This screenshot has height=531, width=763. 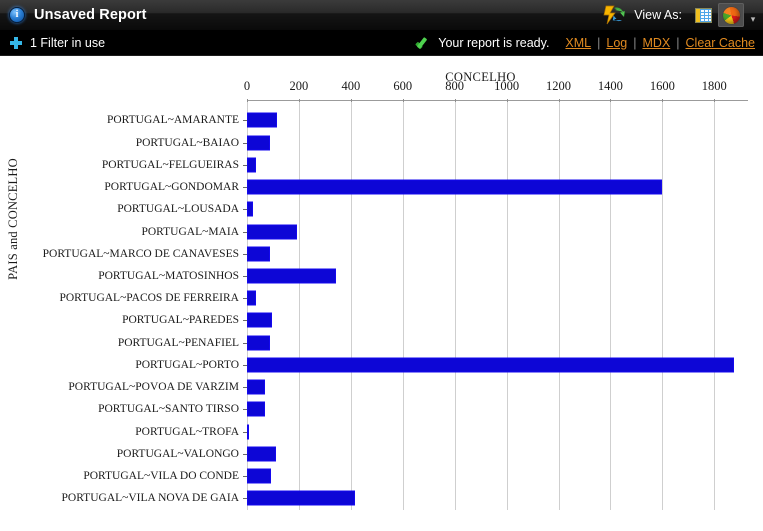 I want to click on clear-cache-link: Clear Cache, so click(x=720, y=43).